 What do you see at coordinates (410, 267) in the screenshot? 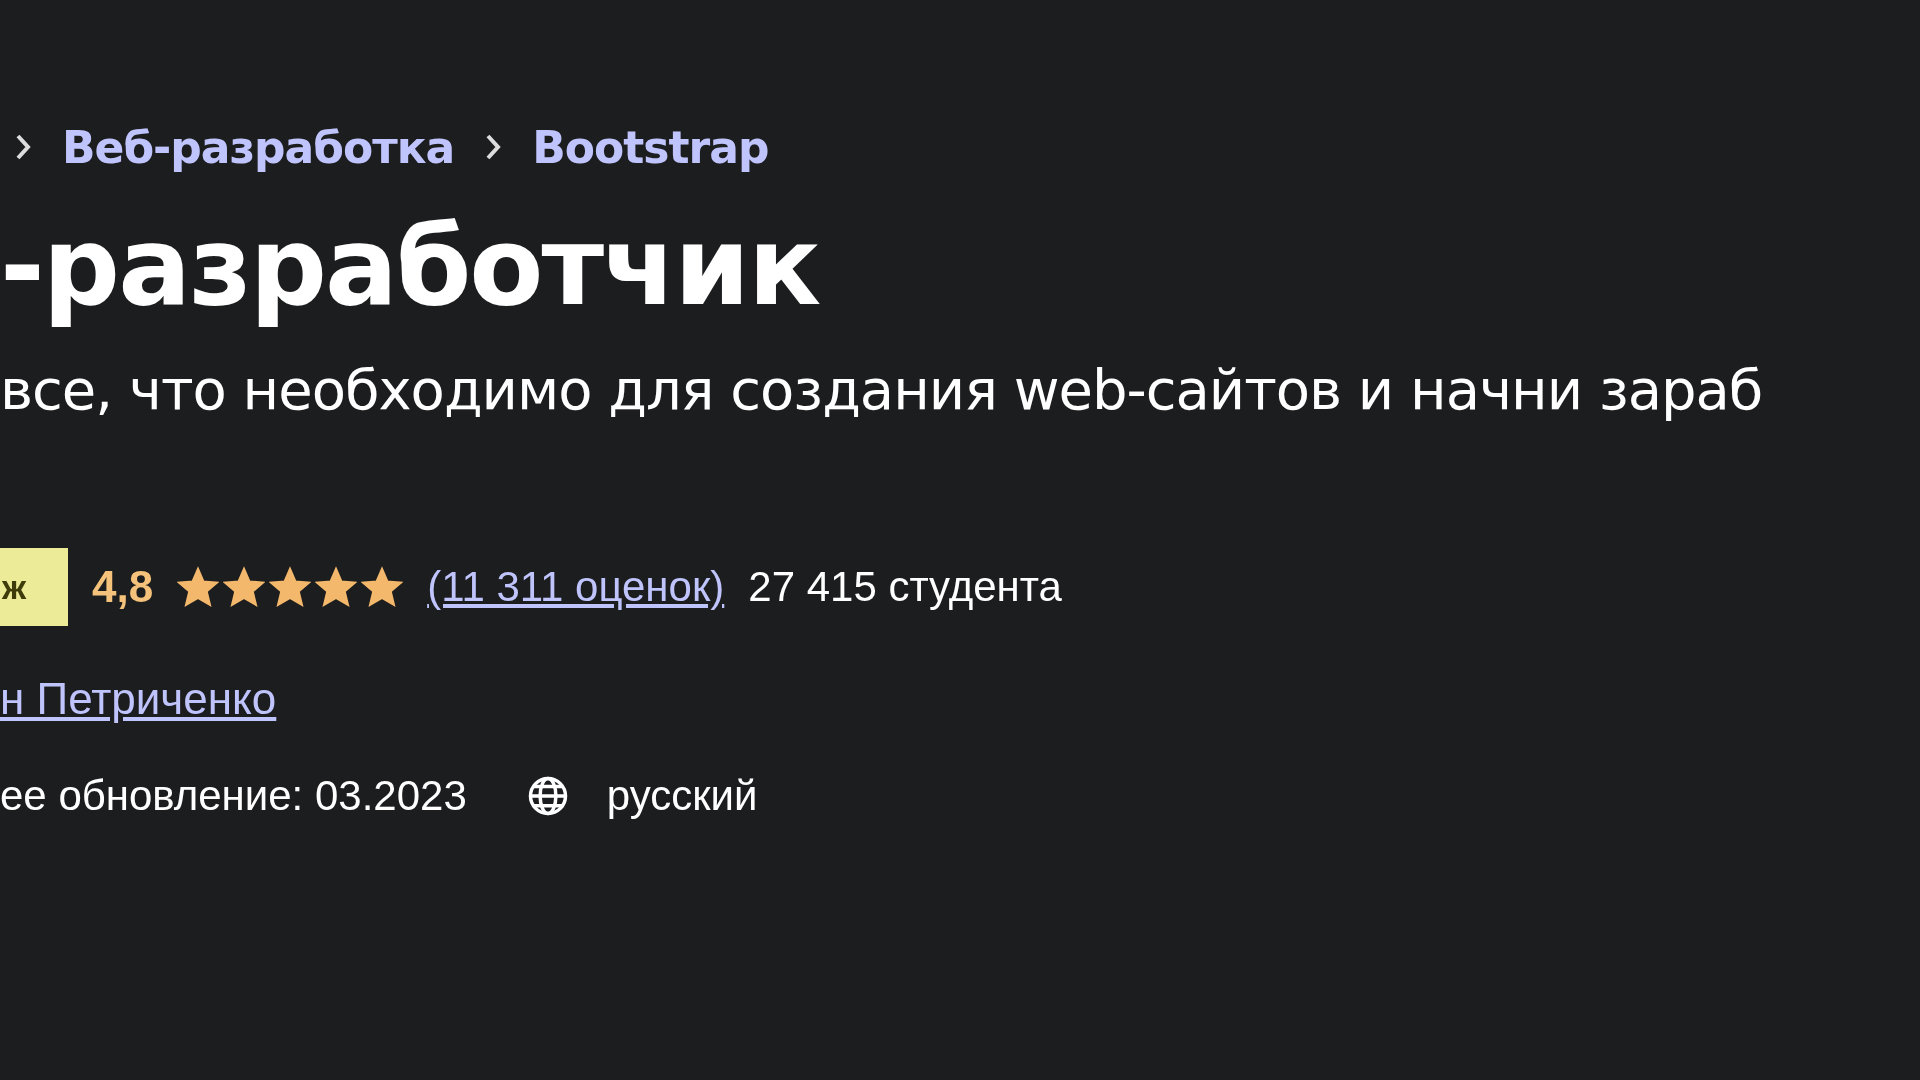
I see `course-title: -разработчик` at bounding box center [410, 267].